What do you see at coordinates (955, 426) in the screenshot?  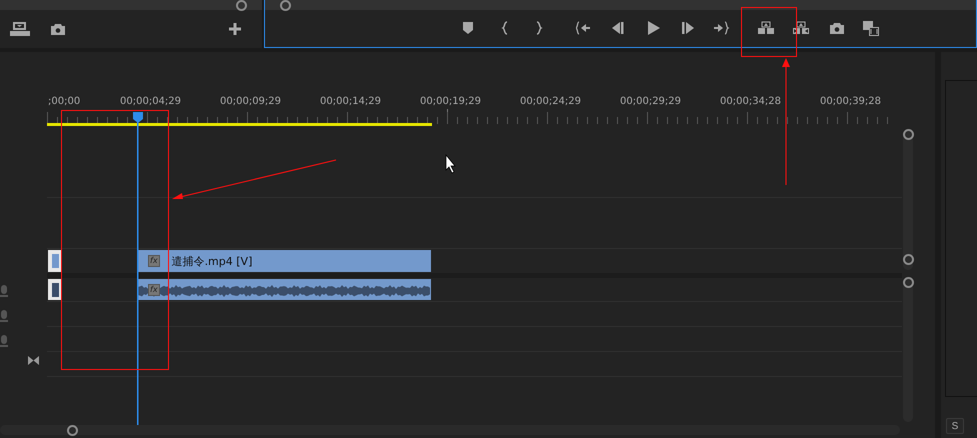 I see `solo-button: S` at bounding box center [955, 426].